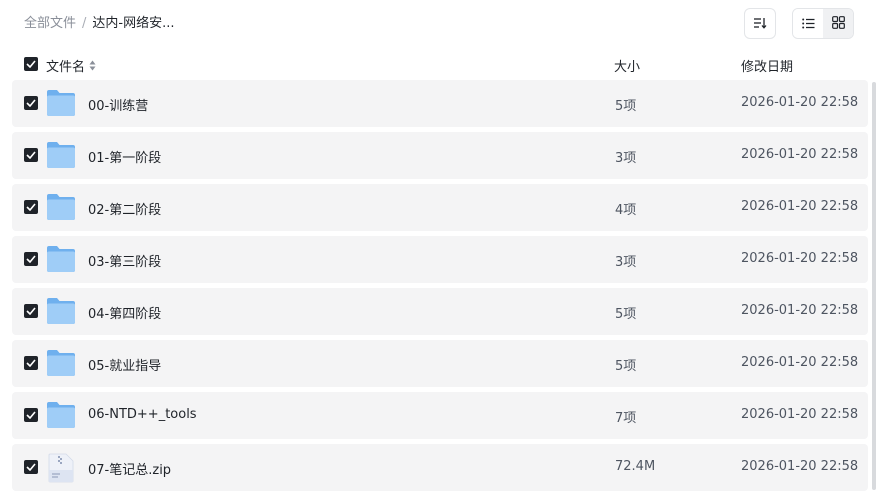  I want to click on file-name: 02-第二阶段, so click(124, 208).